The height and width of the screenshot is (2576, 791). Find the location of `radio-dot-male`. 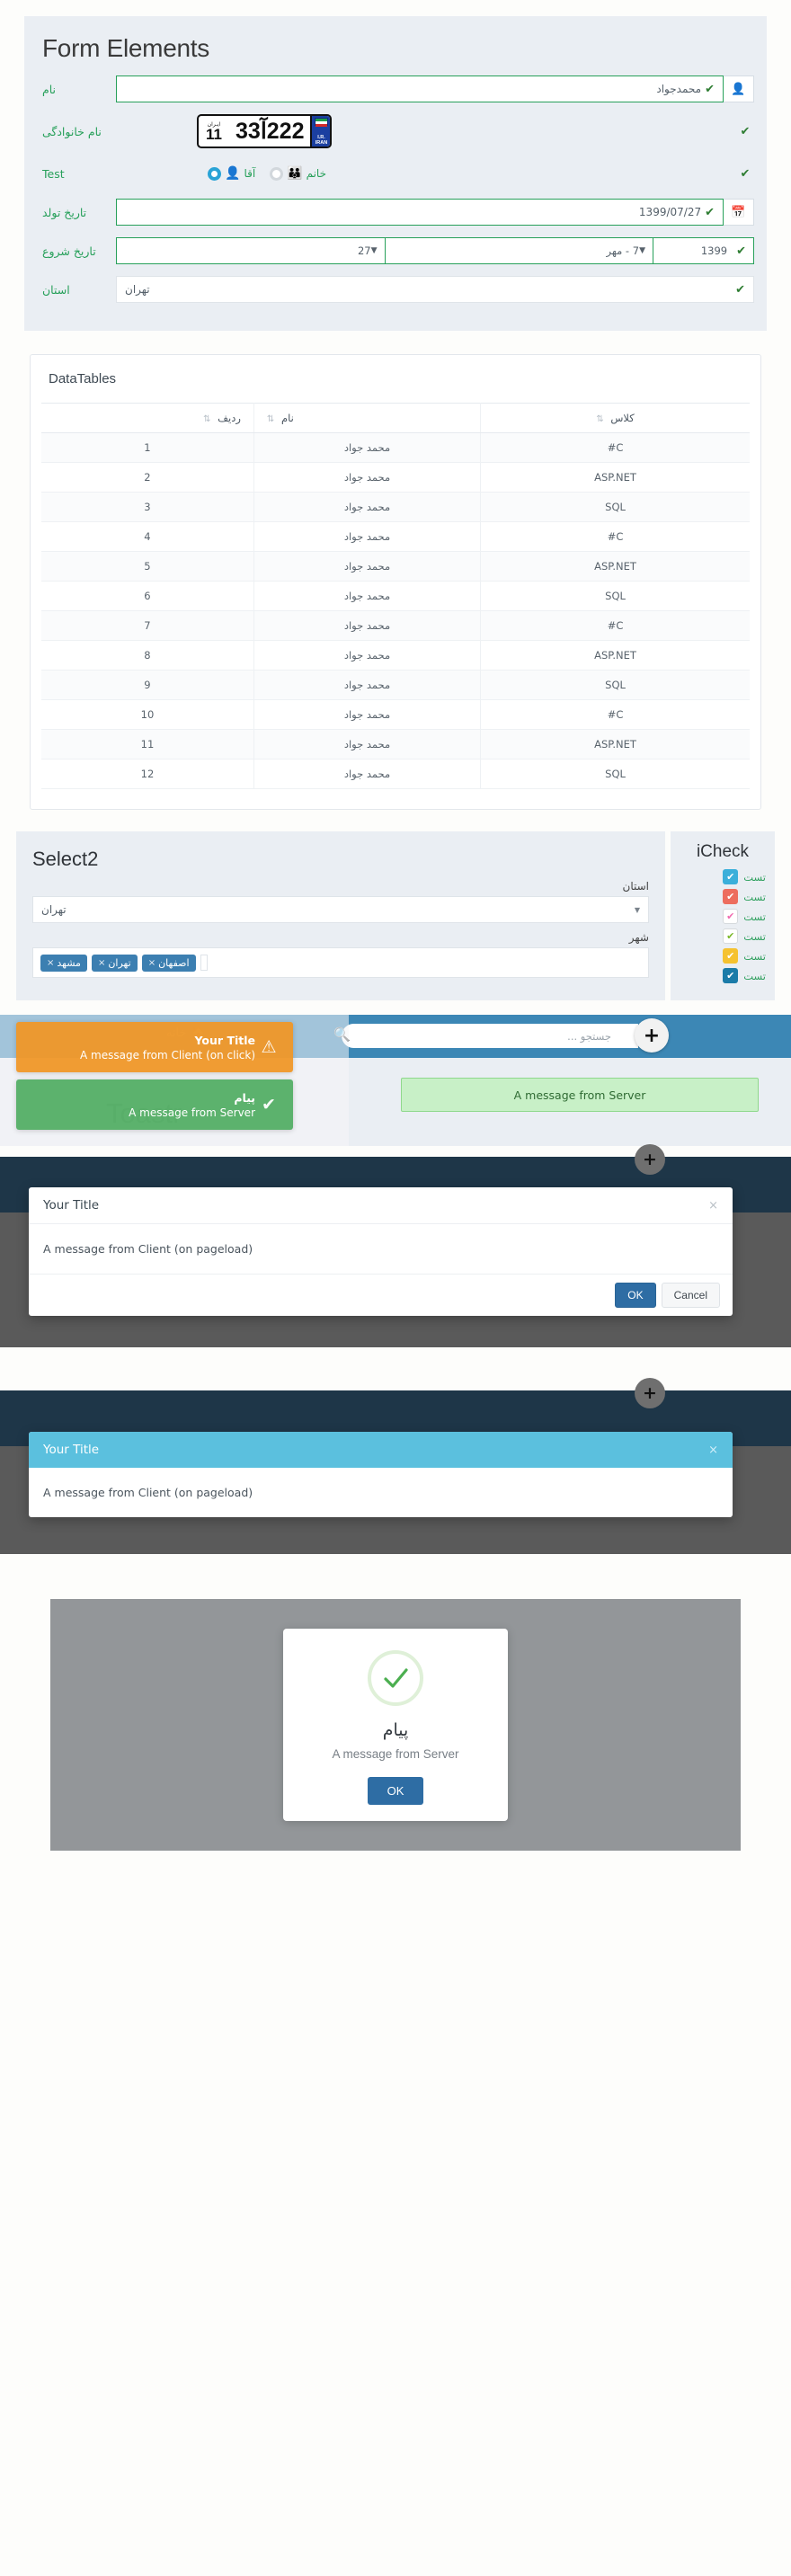

radio-dot-male is located at coordinates (214, 173).